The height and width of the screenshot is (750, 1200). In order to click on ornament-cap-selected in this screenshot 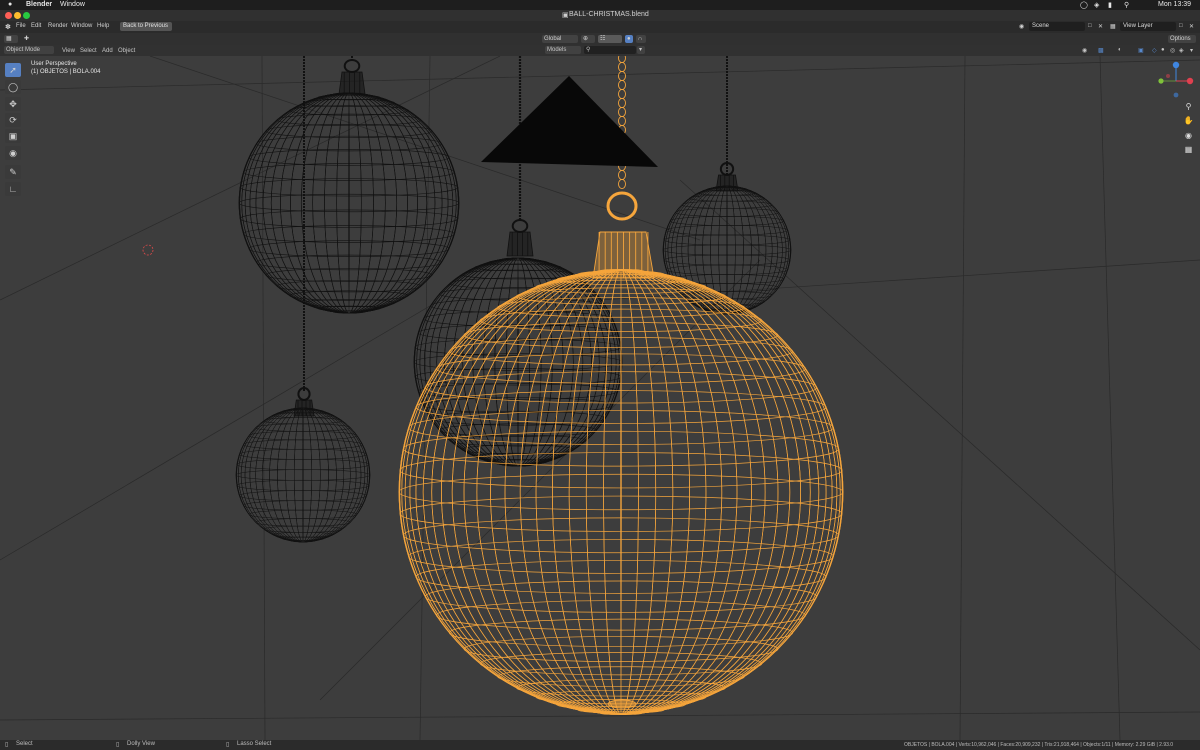, I will do `click(623, 450)`.